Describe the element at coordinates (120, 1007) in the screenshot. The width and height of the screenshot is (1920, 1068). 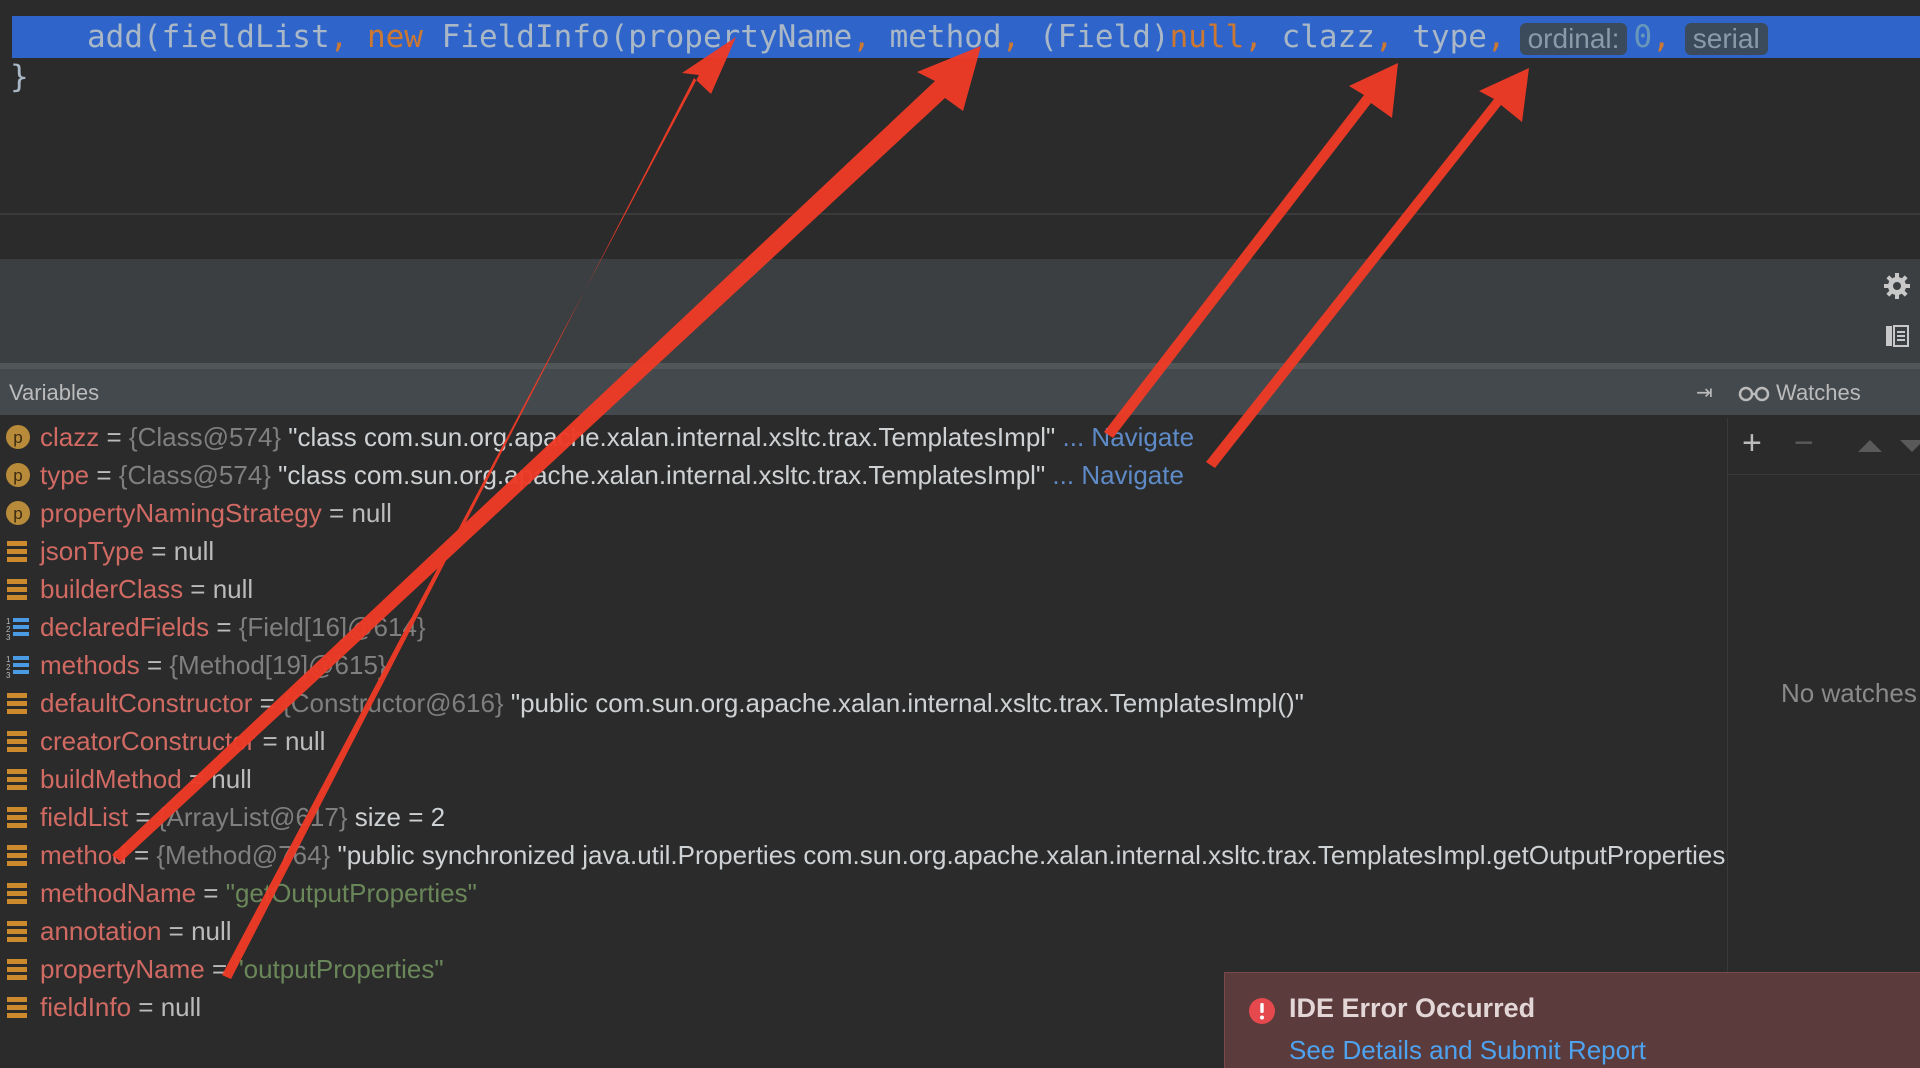
I see `variable-text: fieldInfo = null` at that location.